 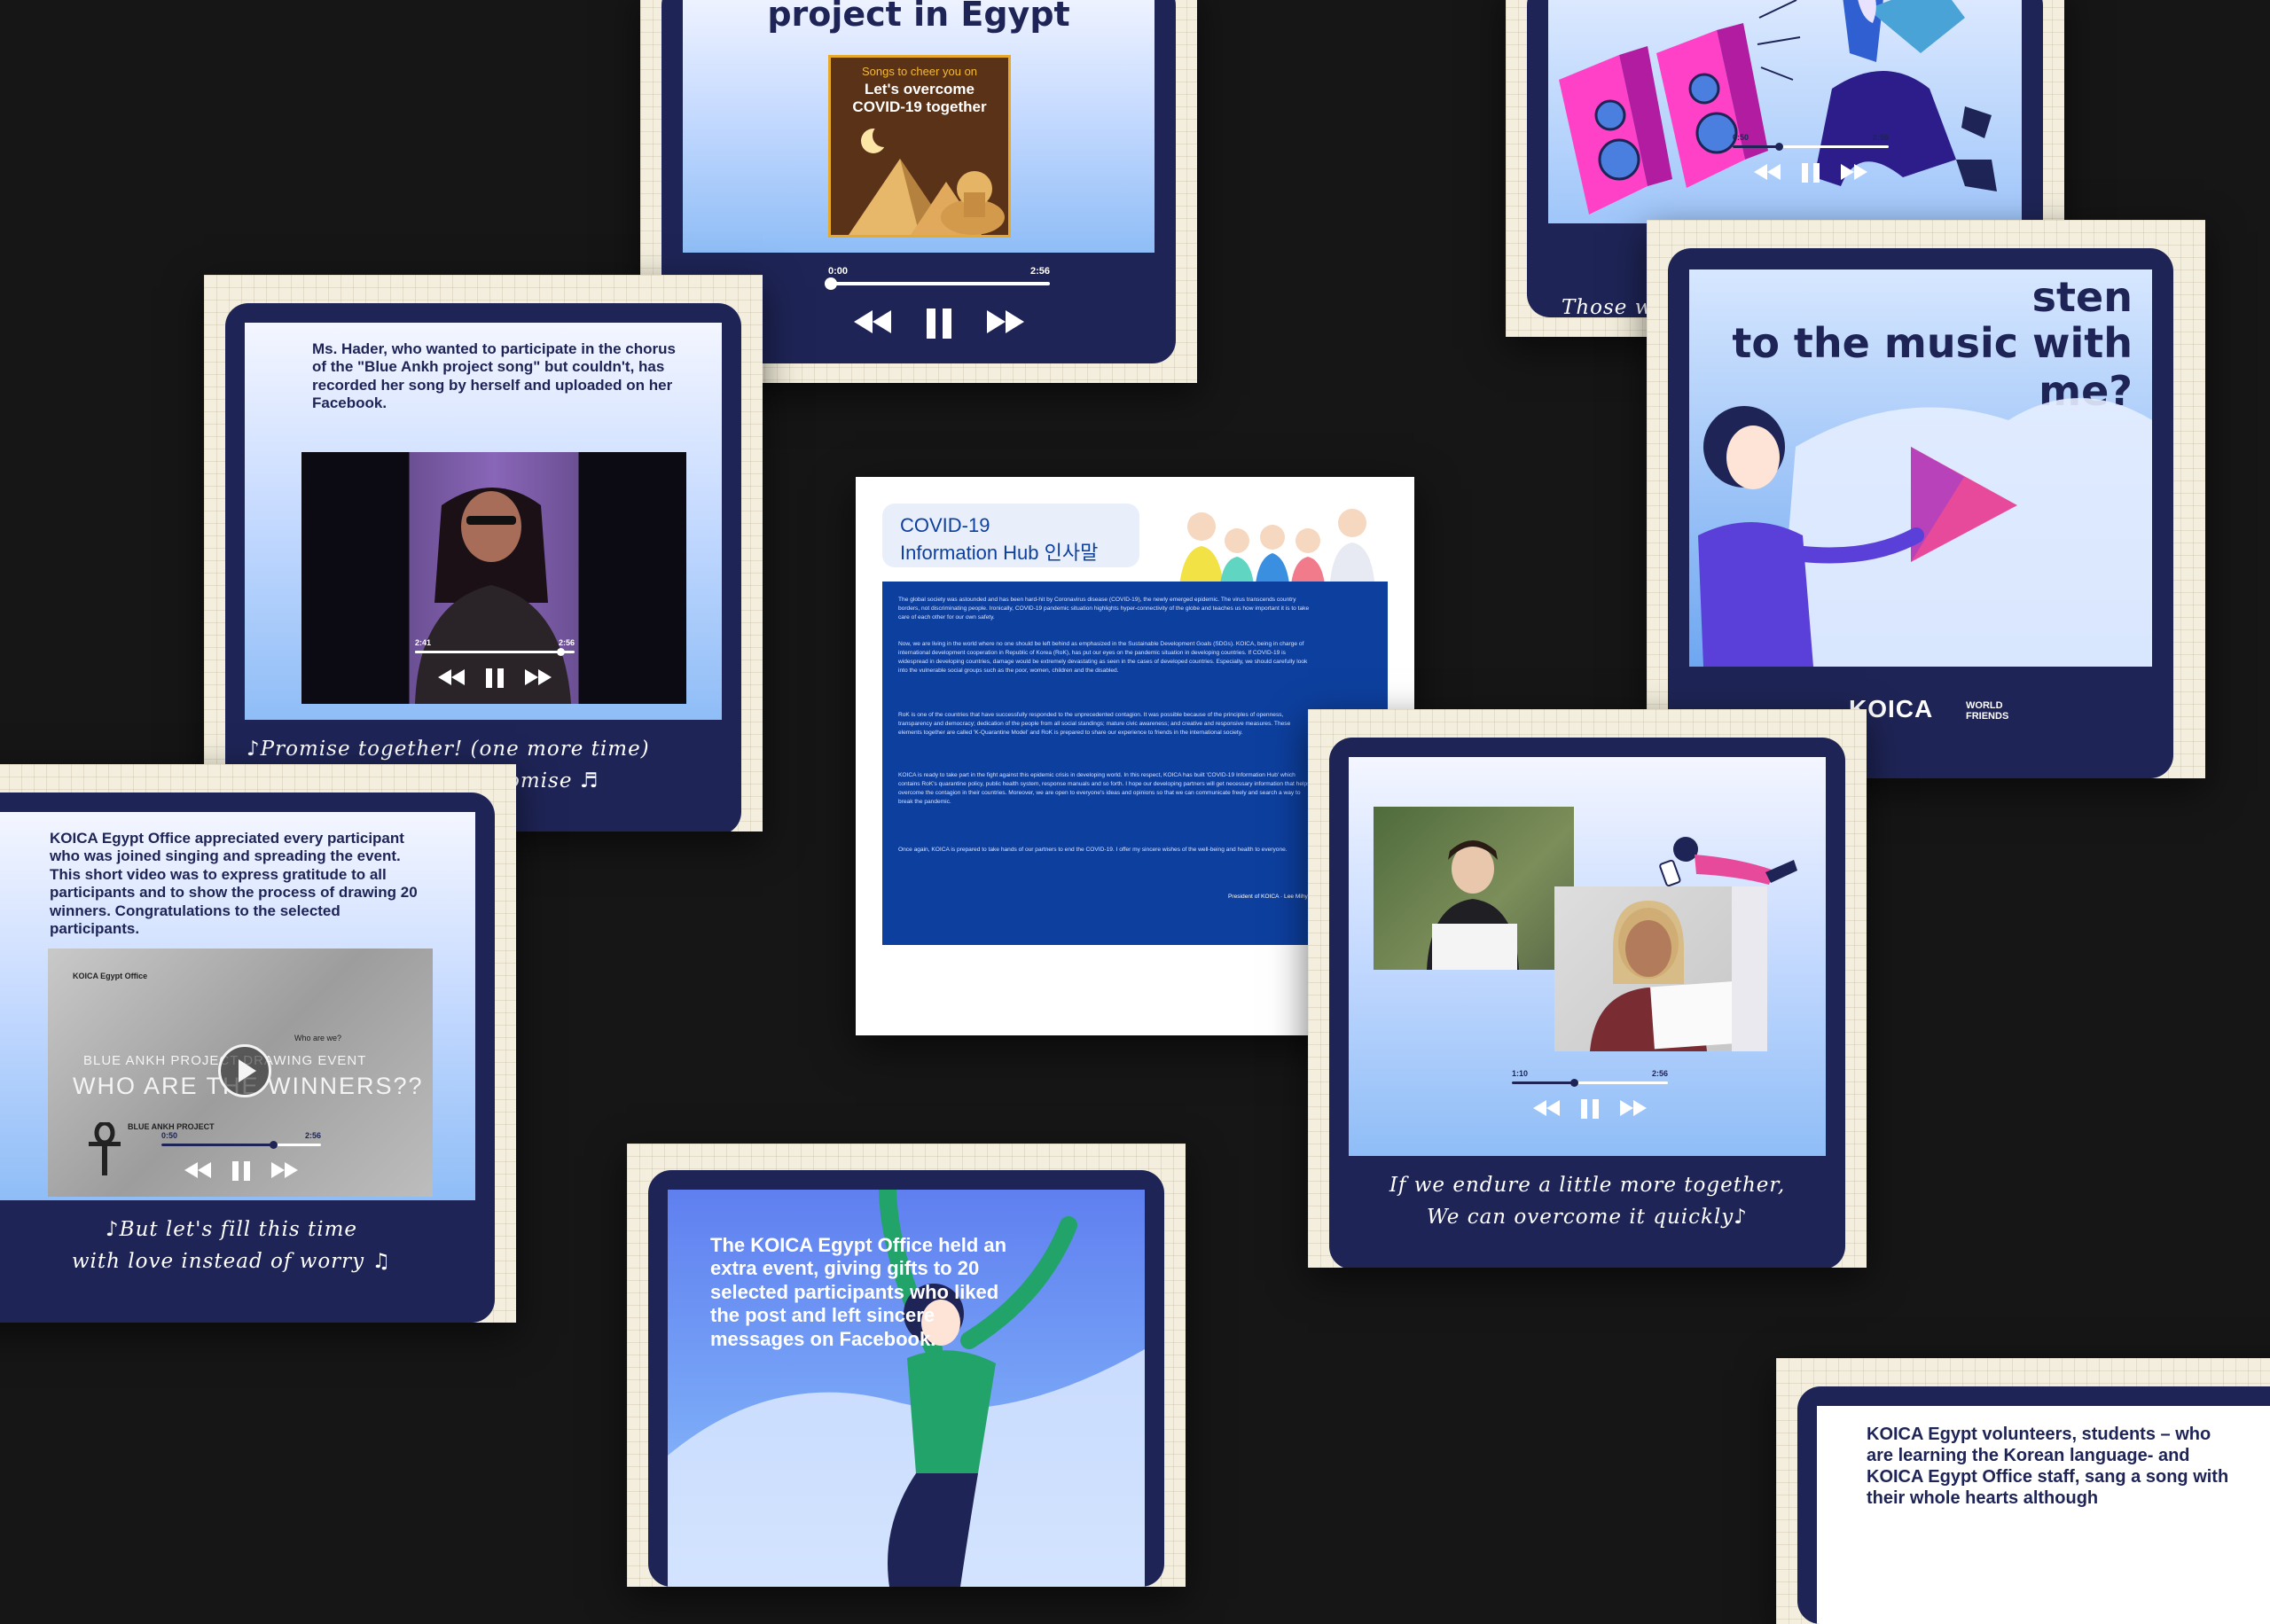 What do you see at coordinates (1587, 1185) in the screenshot?
I see `lyric-line-1: If we endure a little more together,` at bounding box center [1587, 1185].